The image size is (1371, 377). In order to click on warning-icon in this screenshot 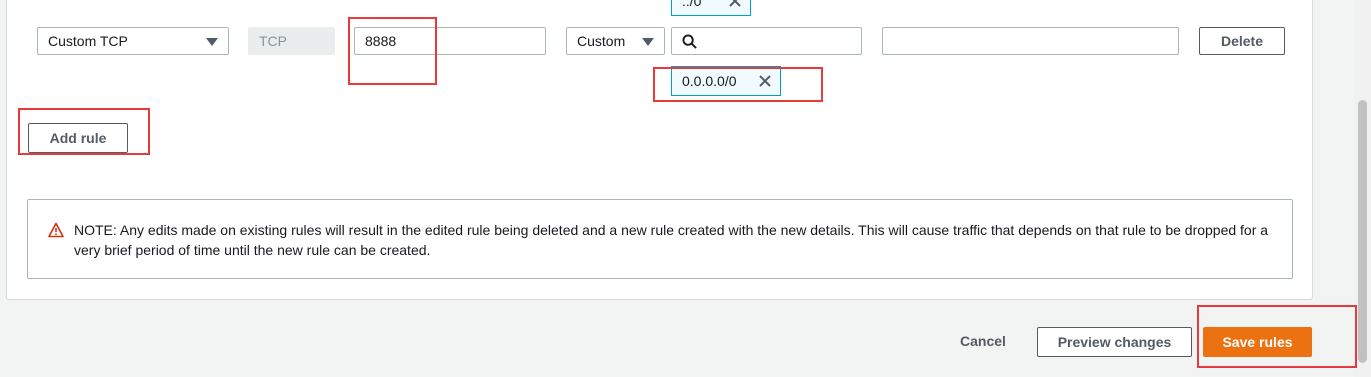, I will do `click(56, 230)`.